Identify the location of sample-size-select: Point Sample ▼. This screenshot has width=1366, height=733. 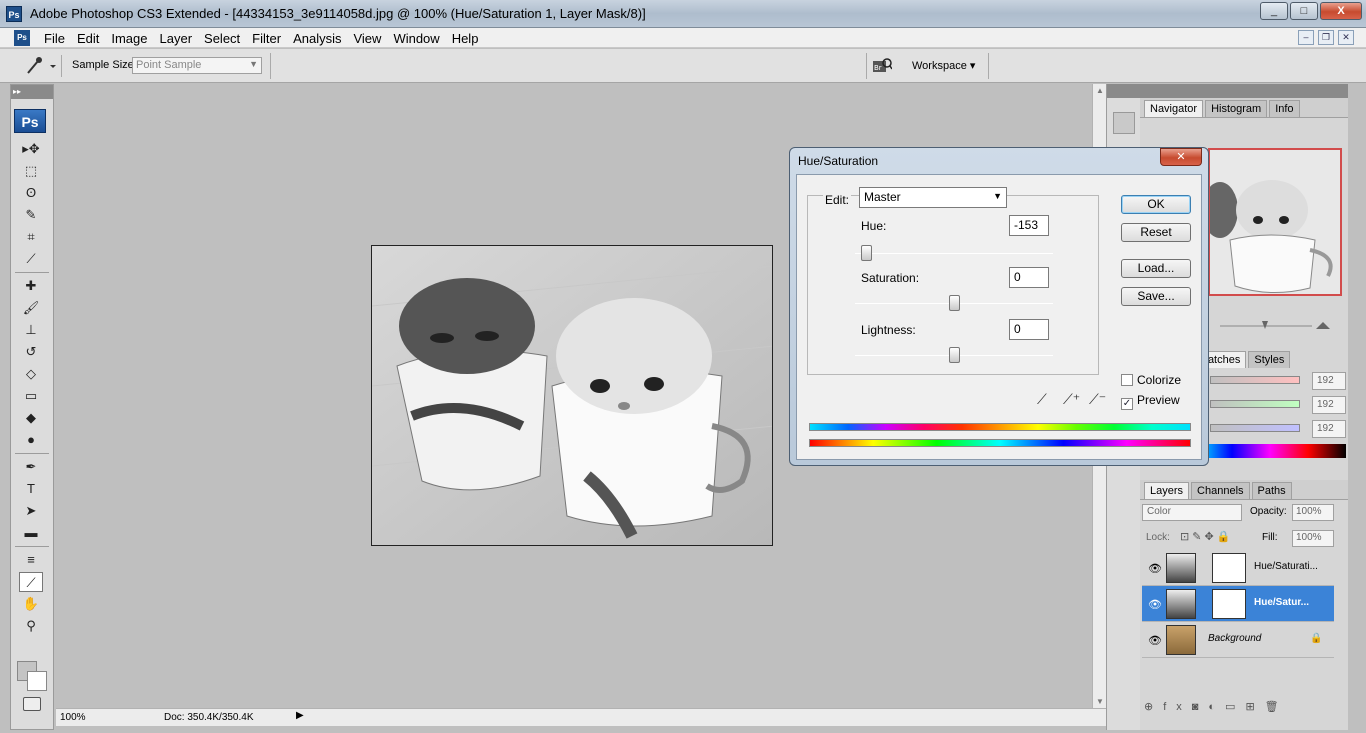
(197, 65).